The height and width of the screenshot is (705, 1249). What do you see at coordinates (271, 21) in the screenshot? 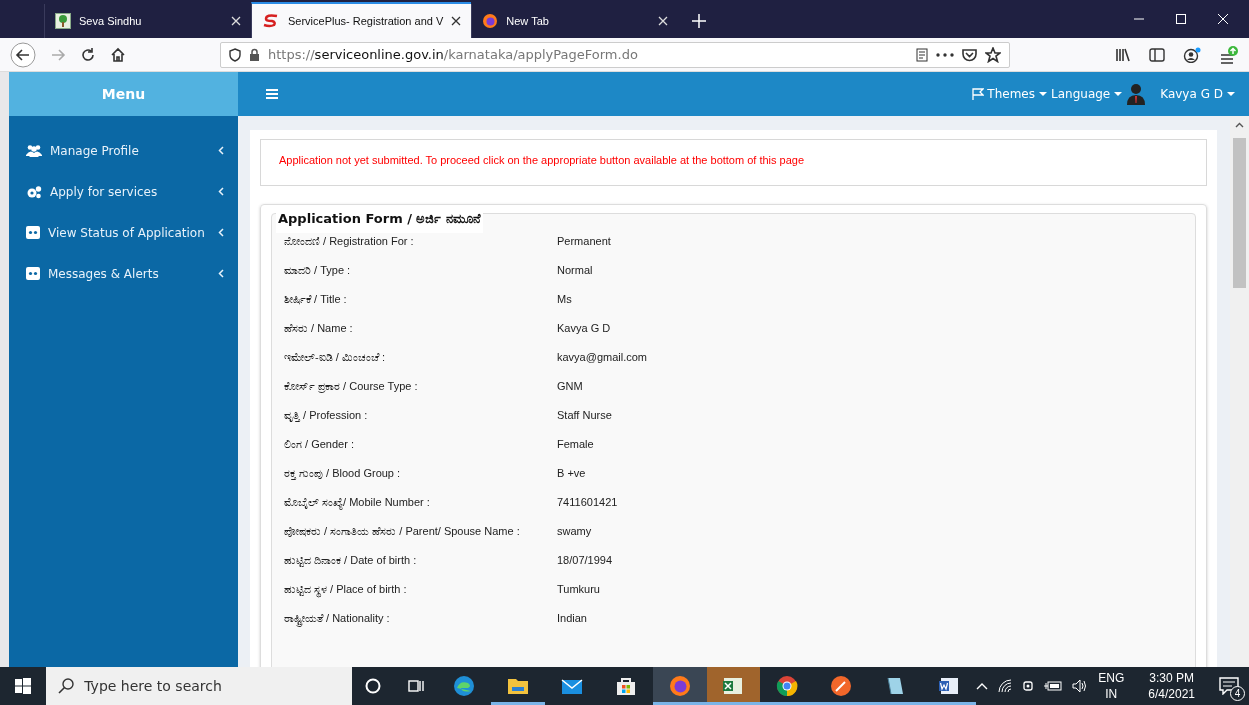
I see `logo-icon` at bounding box center [271, 21].